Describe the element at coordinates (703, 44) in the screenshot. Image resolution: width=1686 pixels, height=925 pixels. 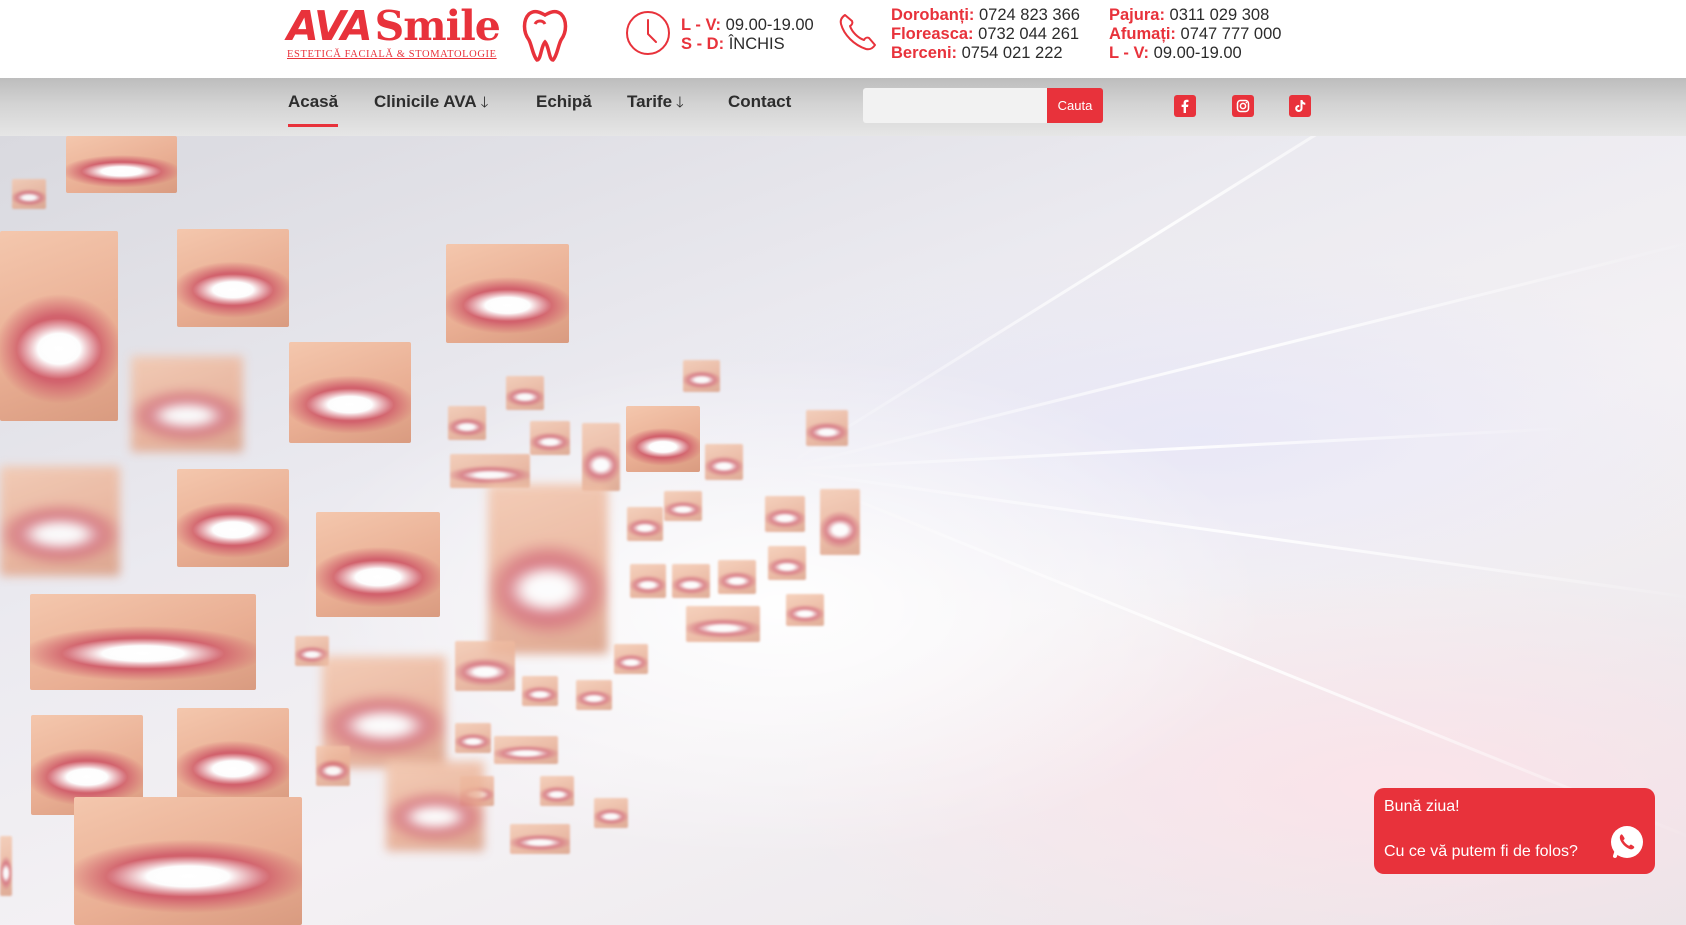
I see `hours-weekend-label: S - D:` at that location.